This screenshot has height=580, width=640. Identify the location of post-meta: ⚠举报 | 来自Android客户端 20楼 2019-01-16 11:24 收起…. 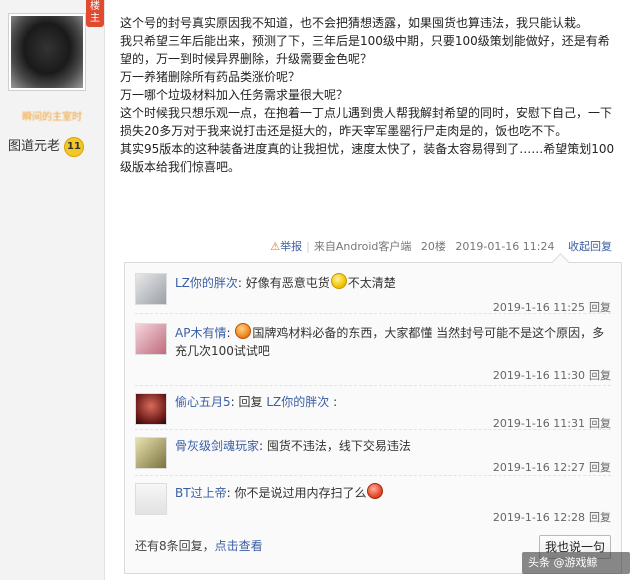
(441, 246).